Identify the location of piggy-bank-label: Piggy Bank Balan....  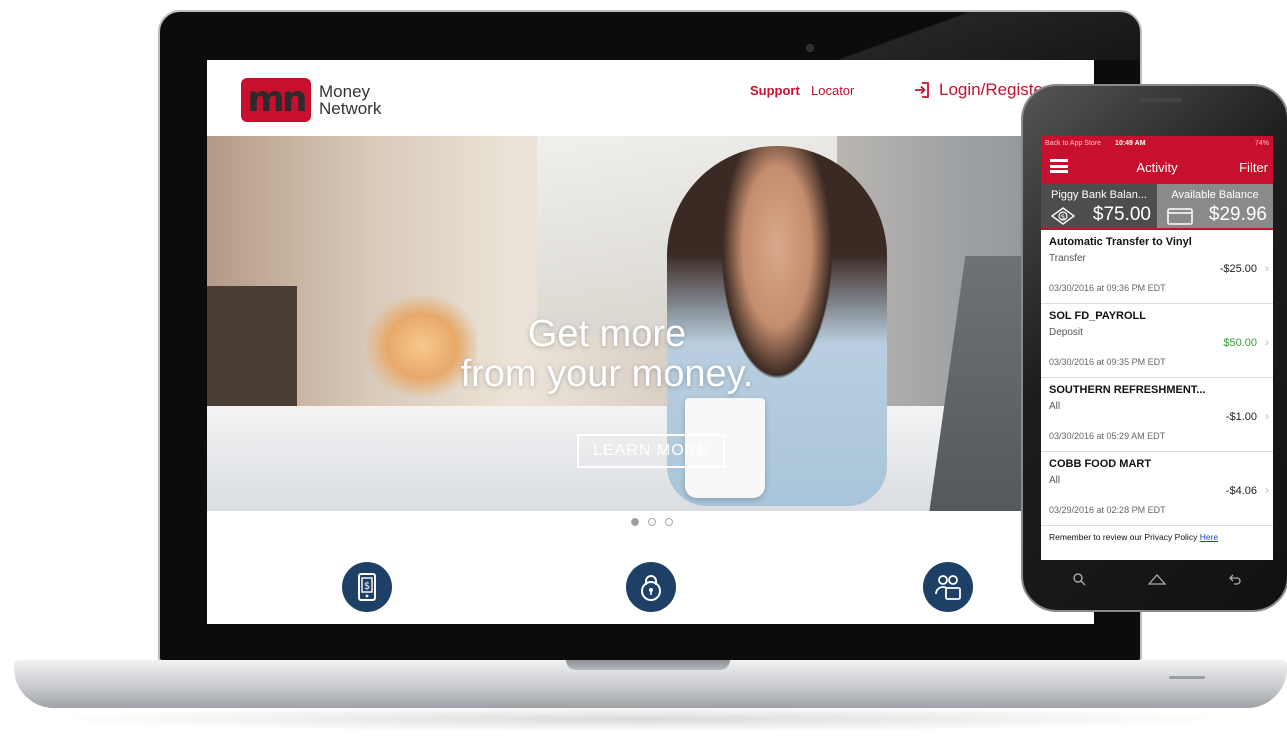
(1098, 195).